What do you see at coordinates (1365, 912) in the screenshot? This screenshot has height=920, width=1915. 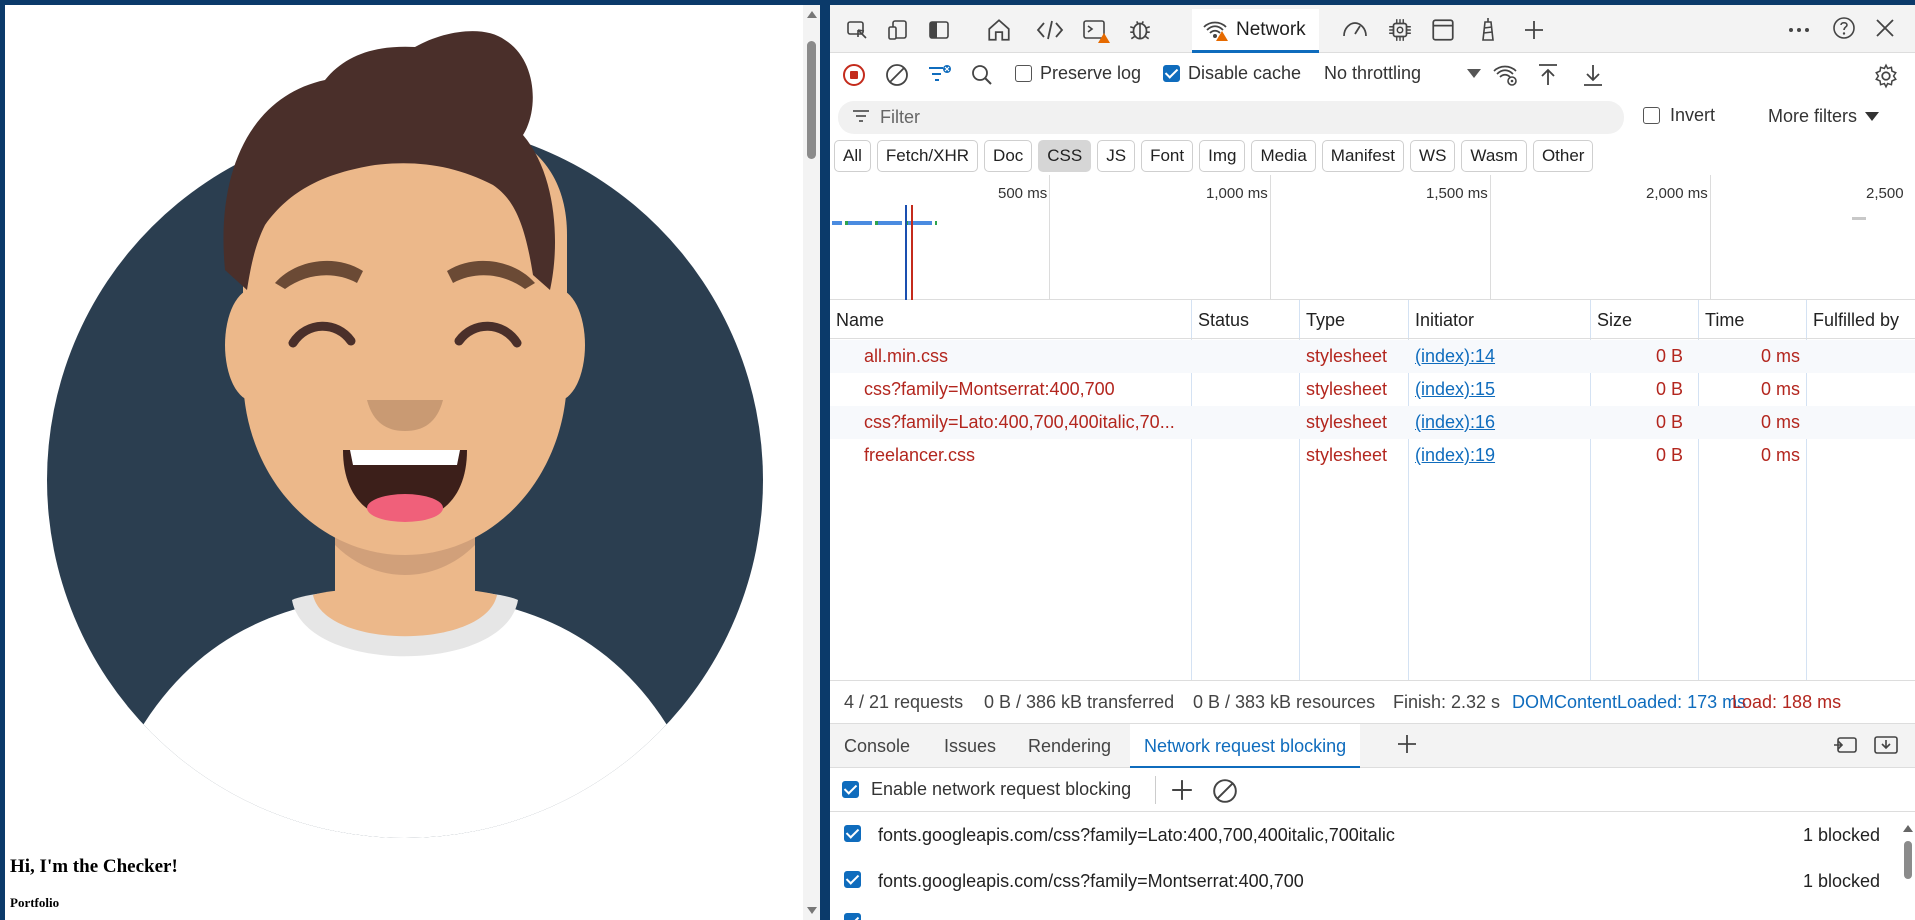 I see `blocked-pattern-row` at bounding box center [1365, 912].